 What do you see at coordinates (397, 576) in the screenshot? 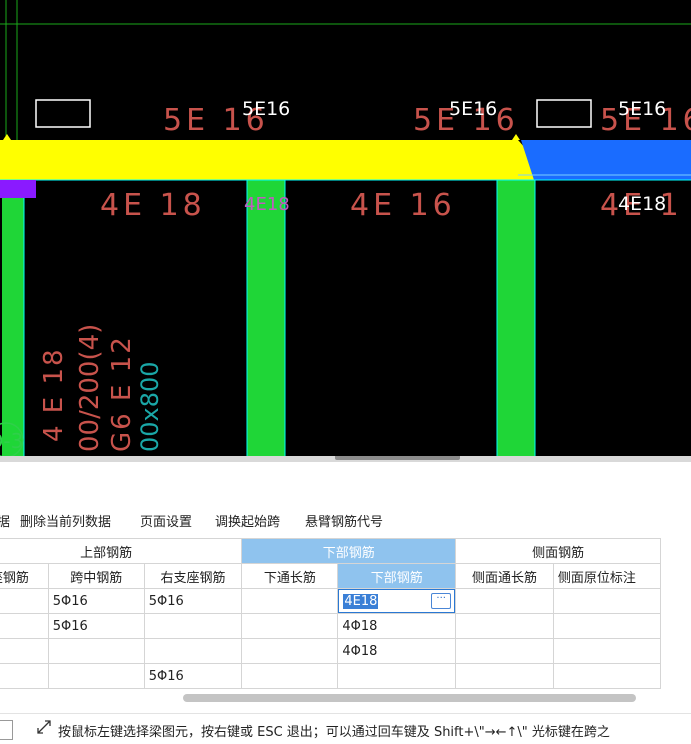
I see `col-header-bottom-rebar: 下部钢筋` at bounding box center [397, 576].